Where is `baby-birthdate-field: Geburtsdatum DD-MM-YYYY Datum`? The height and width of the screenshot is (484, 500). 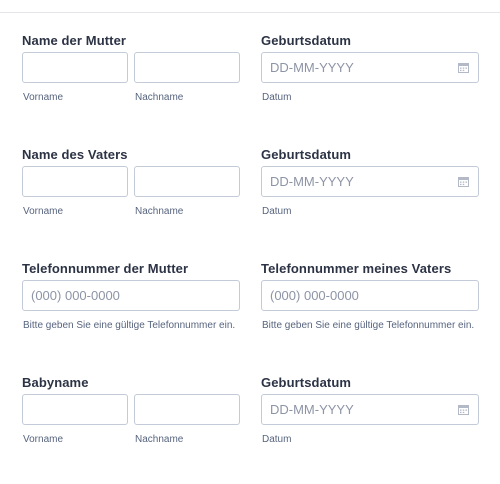
baby-birthdate-field: Geburtsdatum DD-MM-YYYY Datum is located at coordinates (370, 410).